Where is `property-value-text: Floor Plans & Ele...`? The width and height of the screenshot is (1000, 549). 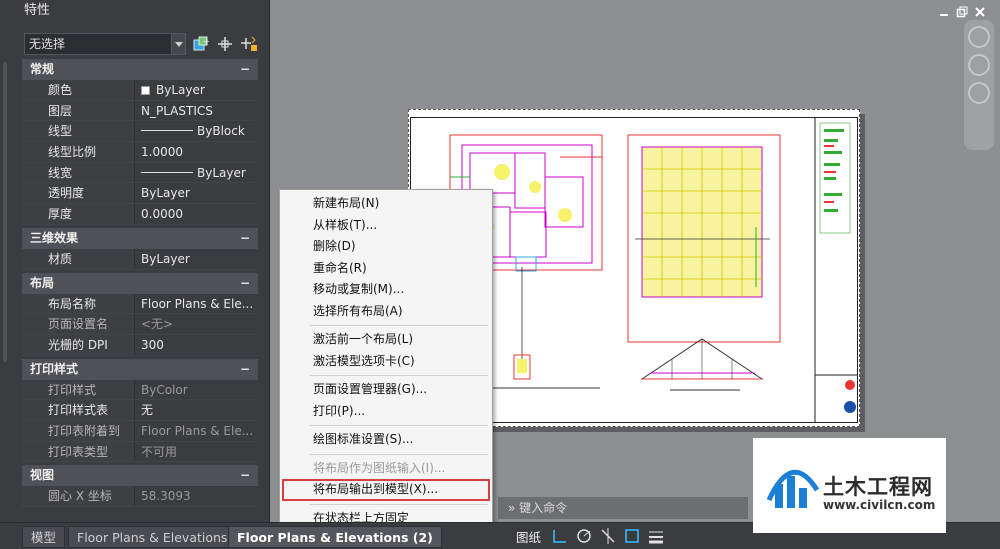 property-value-text: Floor Plans & Ele... is located at coordinates (197, 303).